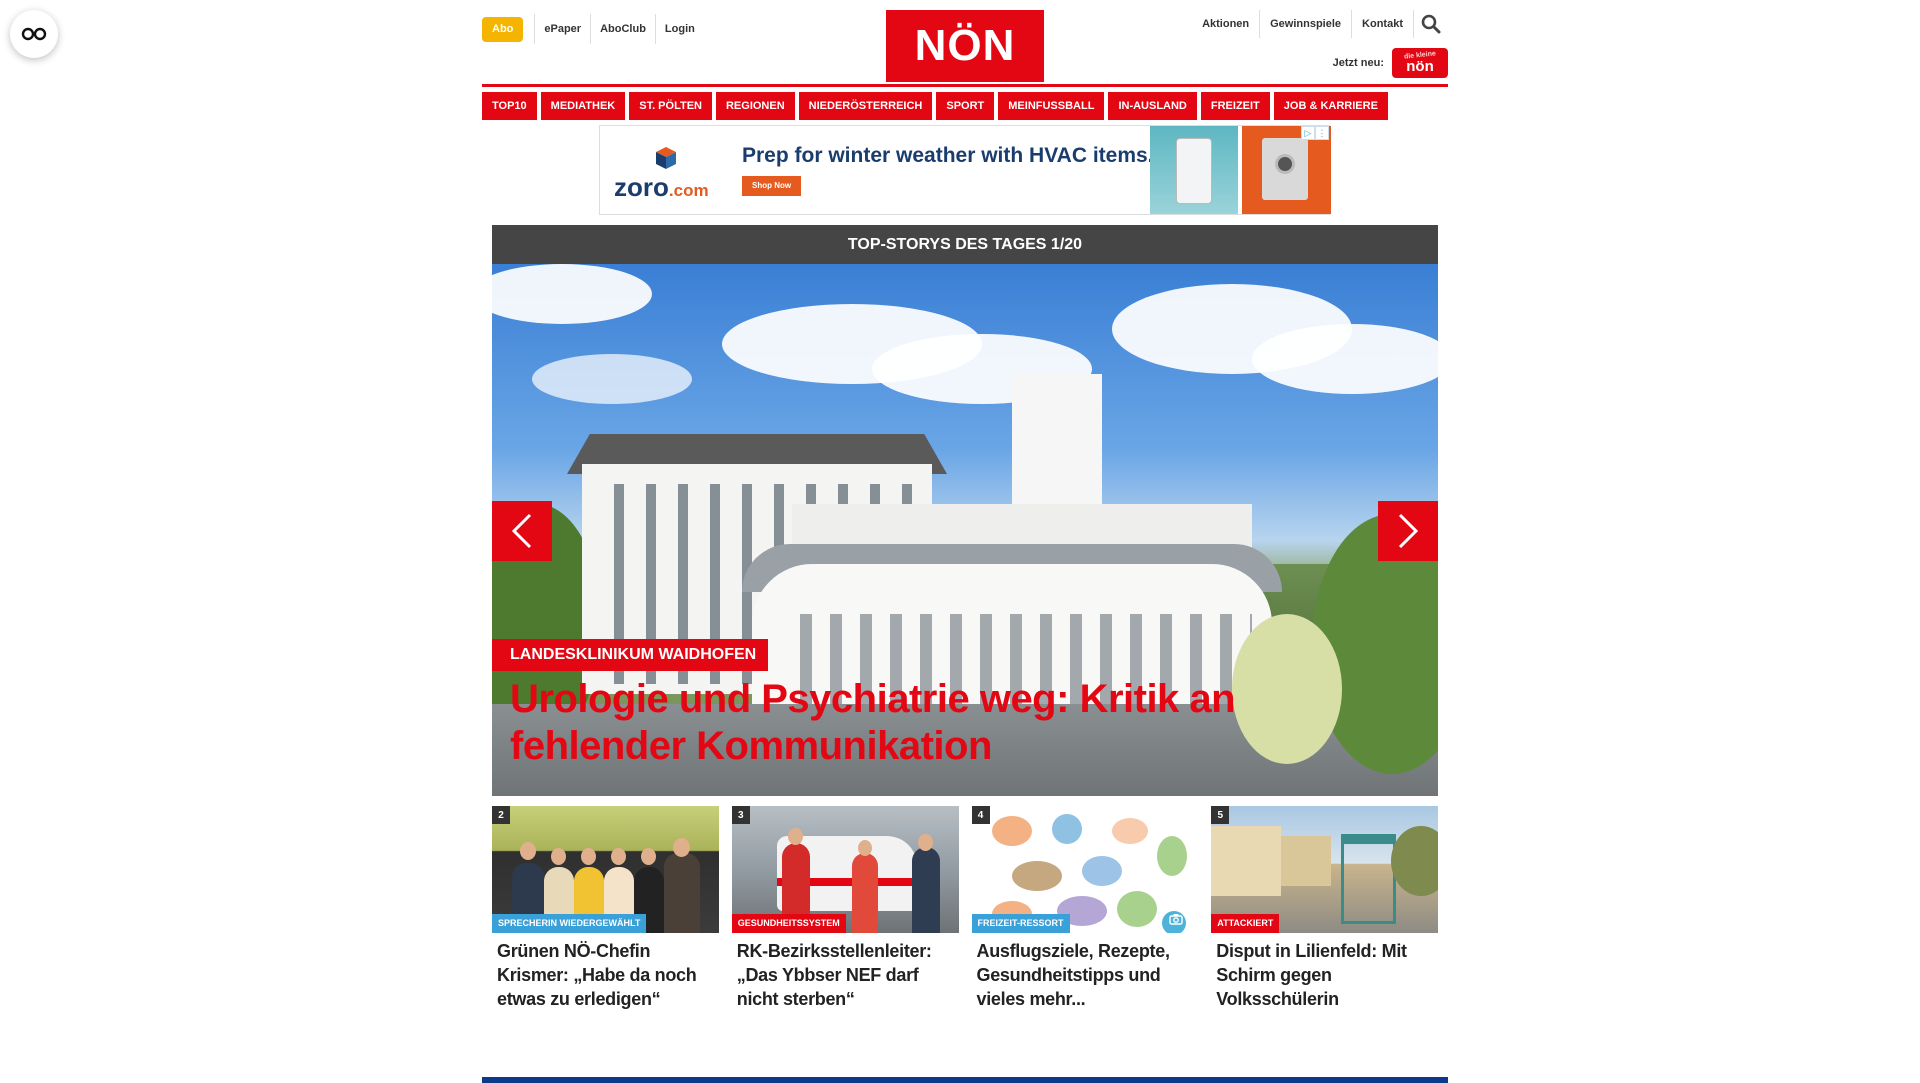 The height and width of the screenshot is (1083, 1920). What do you see at coordinates (1358, 63) in the screenshot?
I see `jetzt-neu-label: Jetzt neu:` at bounding box center [1358, 63].